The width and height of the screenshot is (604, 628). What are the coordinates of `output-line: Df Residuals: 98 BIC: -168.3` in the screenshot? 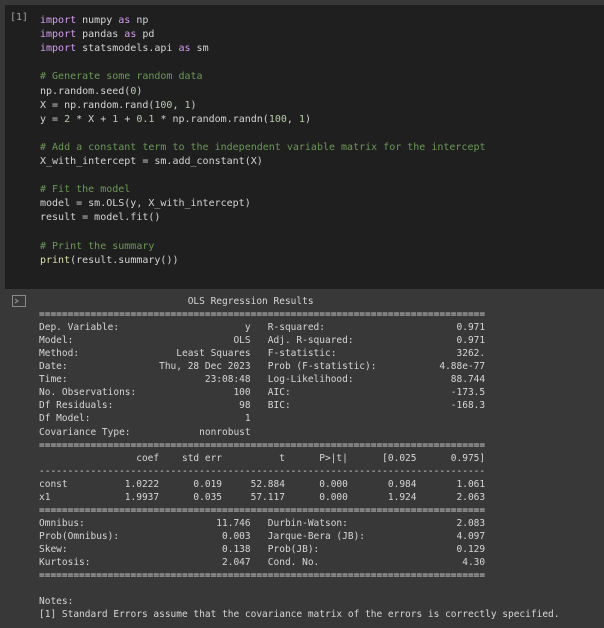 It's located at (262, 406).